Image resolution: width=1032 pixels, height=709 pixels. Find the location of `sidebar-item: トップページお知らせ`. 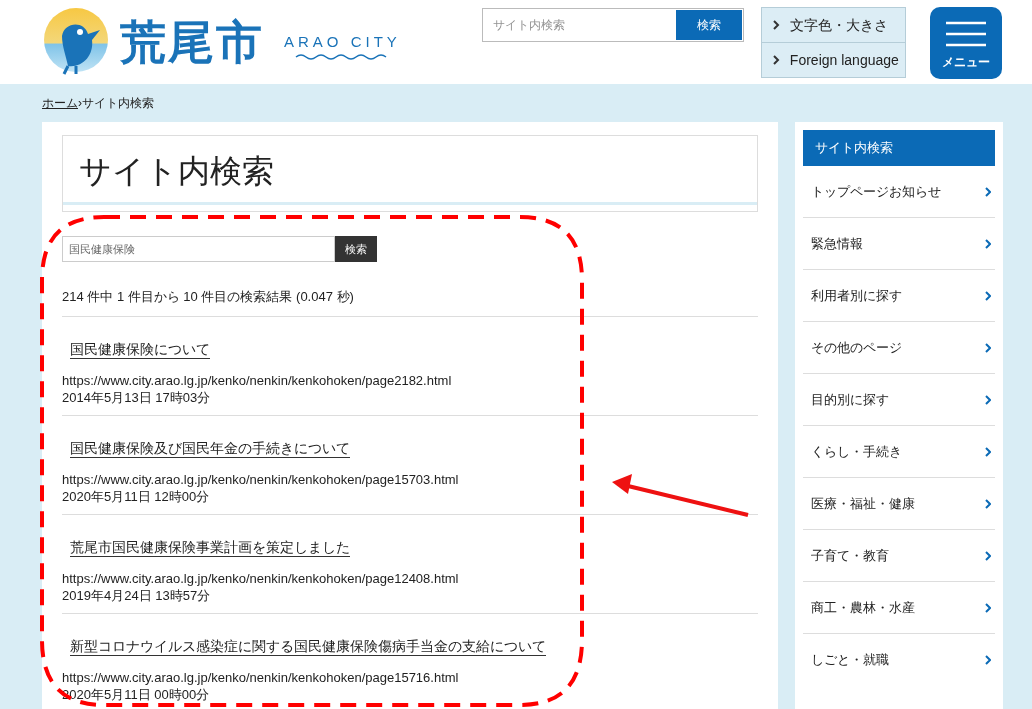

sidebar-item: トップページお知らせ is located at coordinates (899, 192).